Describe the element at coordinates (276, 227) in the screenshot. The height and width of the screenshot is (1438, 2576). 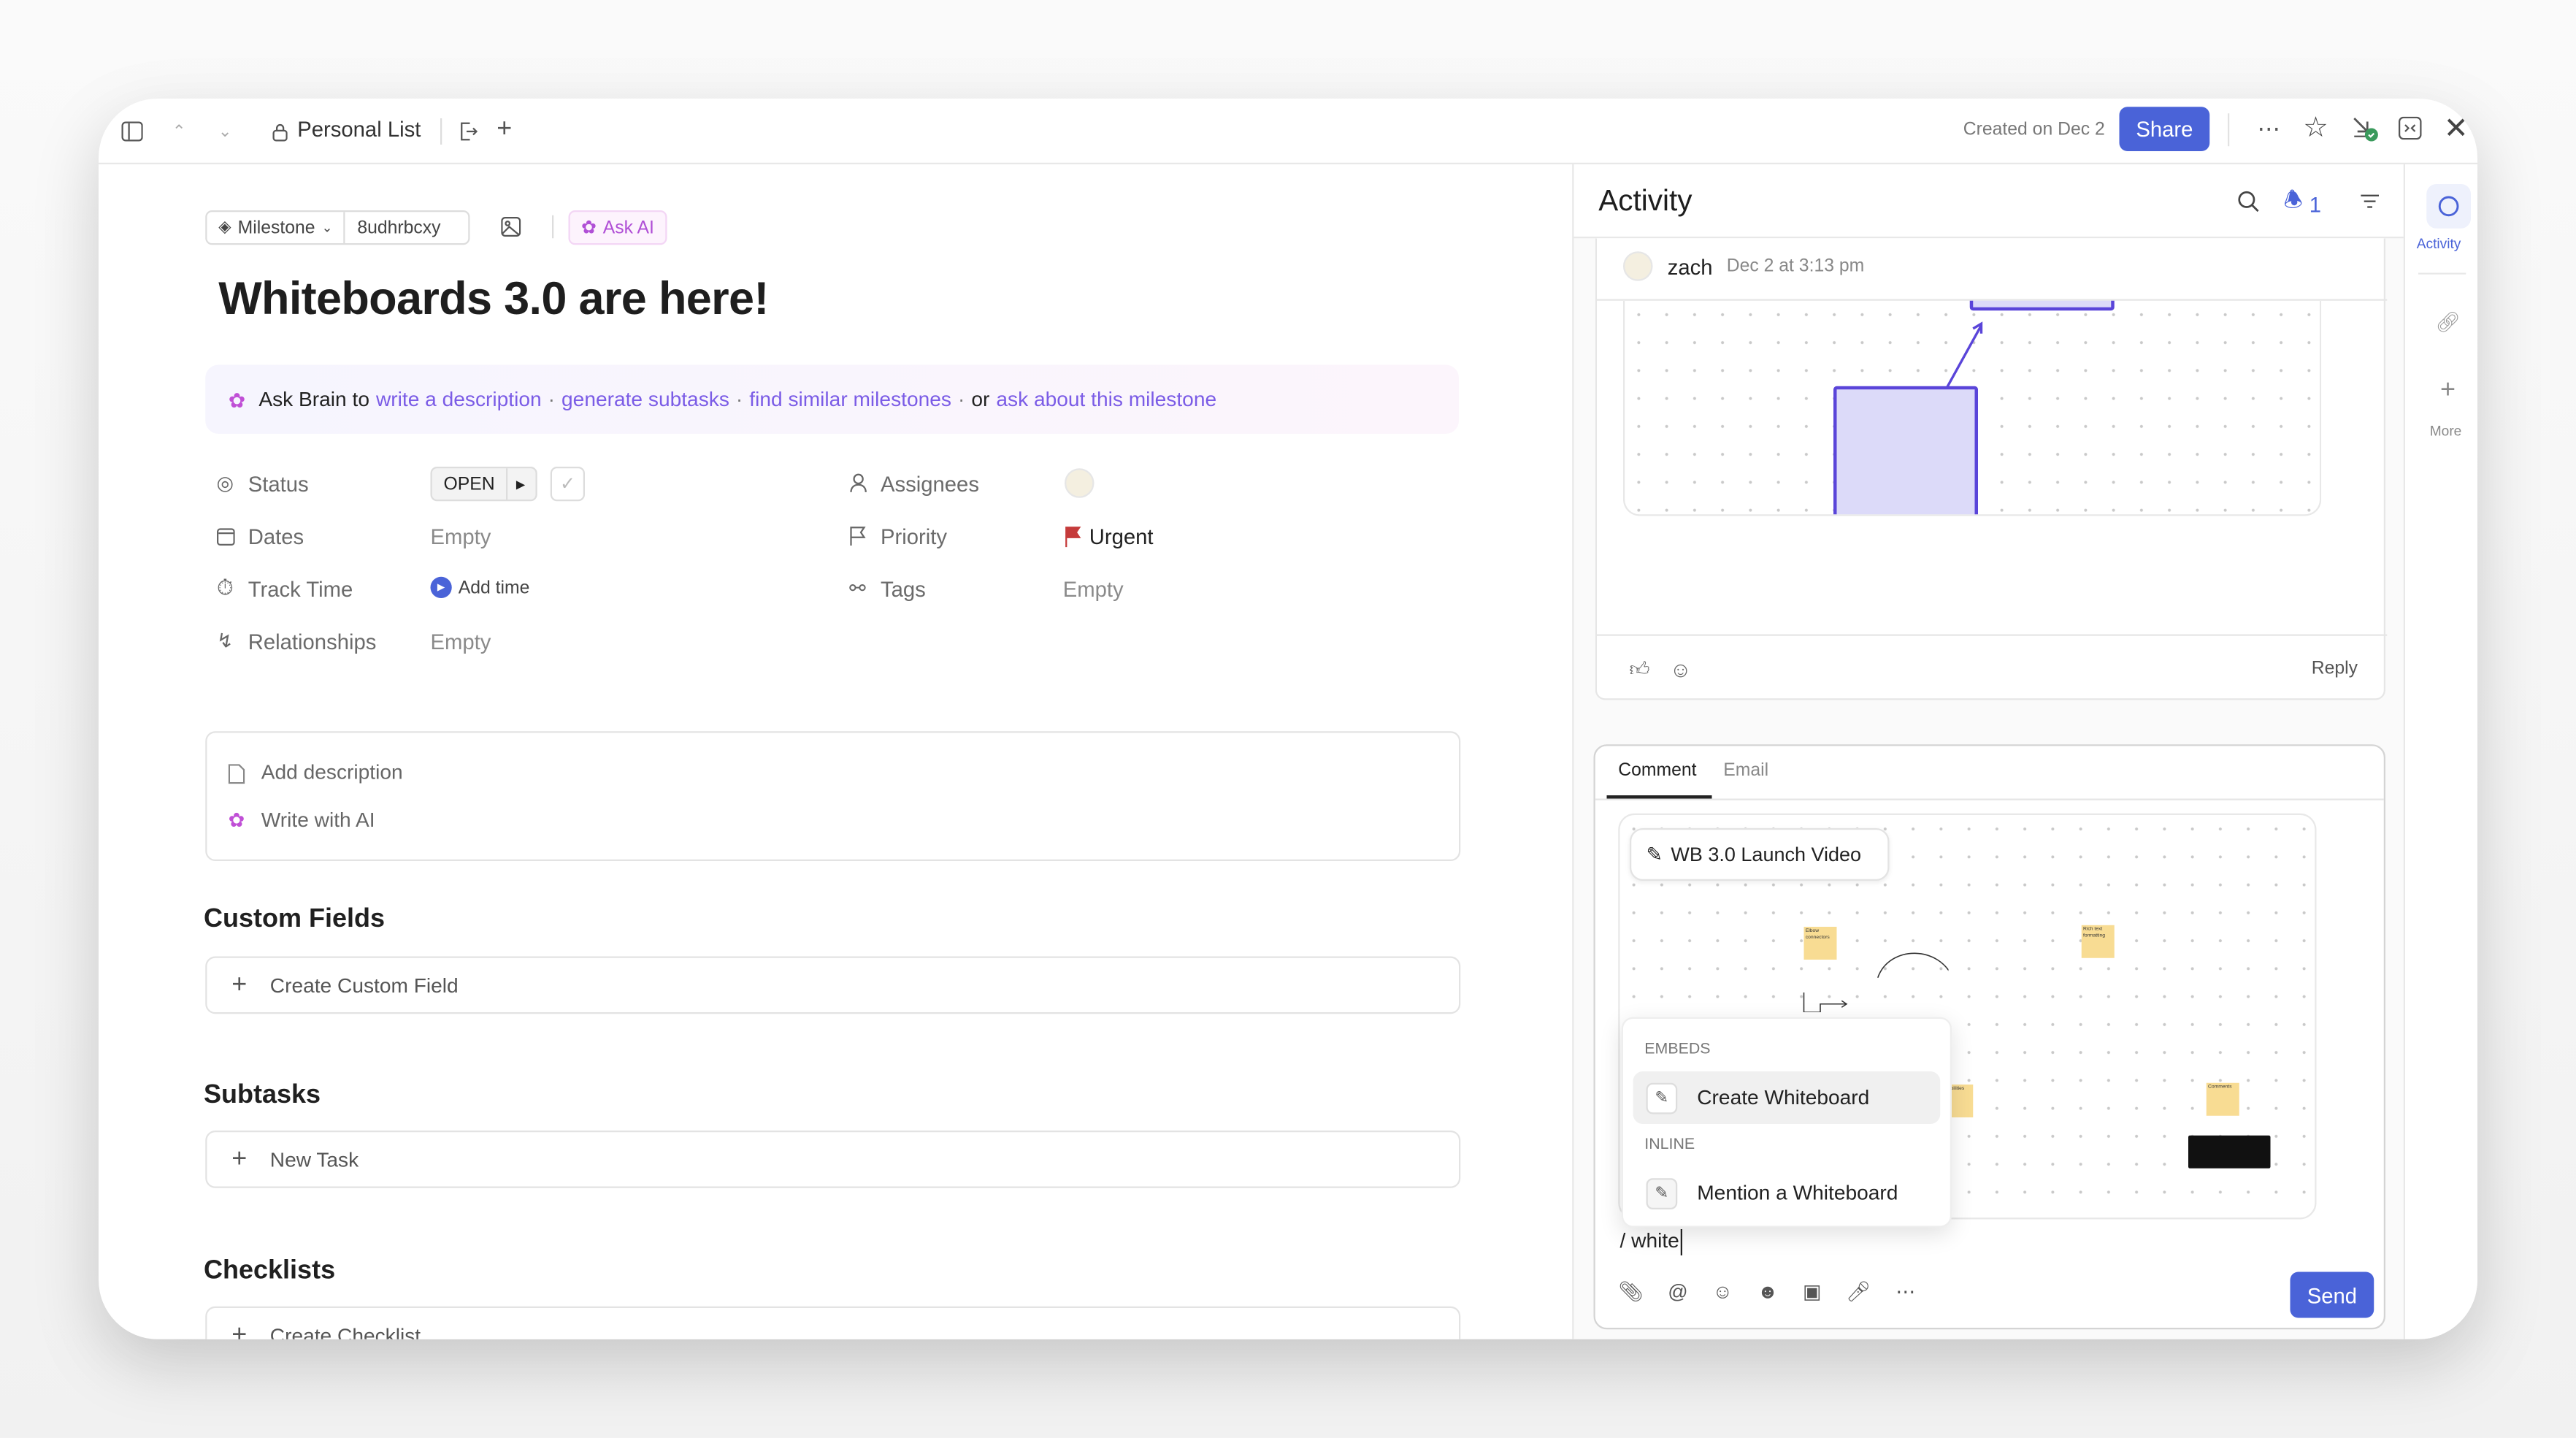
I see `milestone-dropdown: ◈ Milestone ⌄` at that location.